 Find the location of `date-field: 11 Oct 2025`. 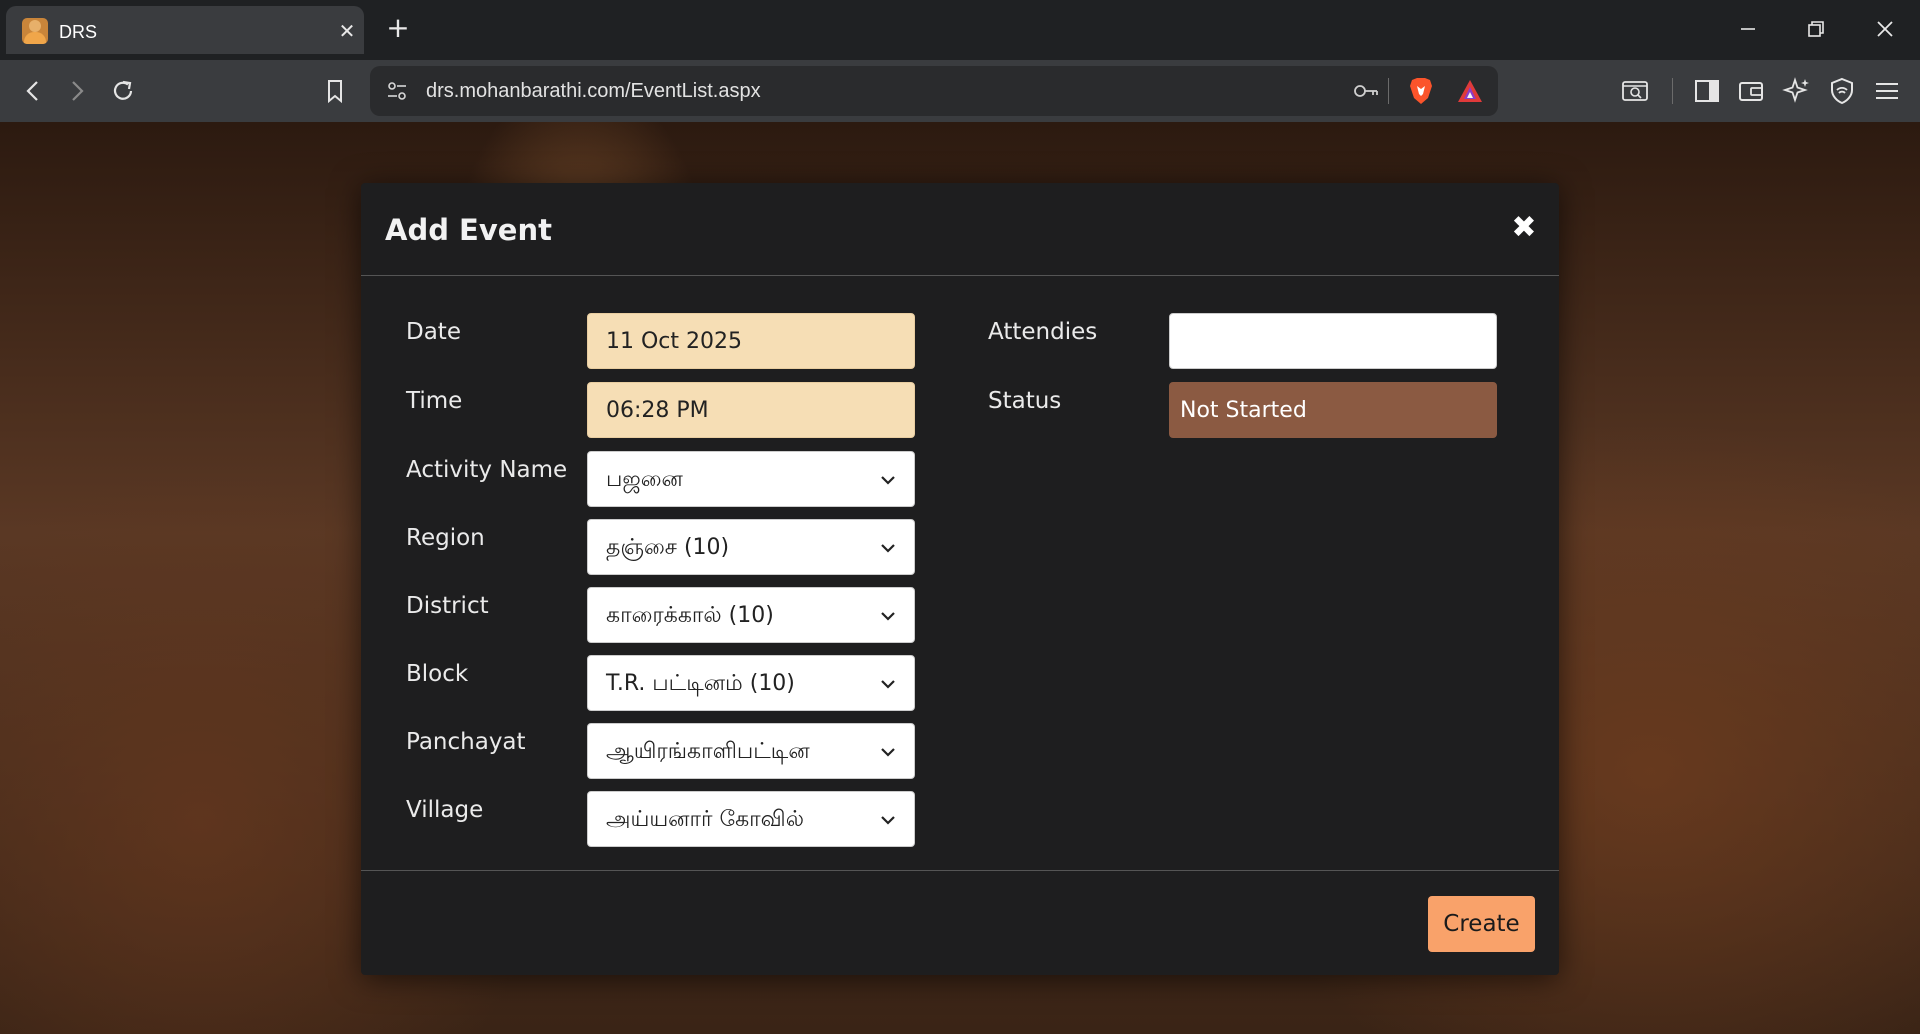

date-field: 11 Oct 2025 is located at coordinates (751, 341).